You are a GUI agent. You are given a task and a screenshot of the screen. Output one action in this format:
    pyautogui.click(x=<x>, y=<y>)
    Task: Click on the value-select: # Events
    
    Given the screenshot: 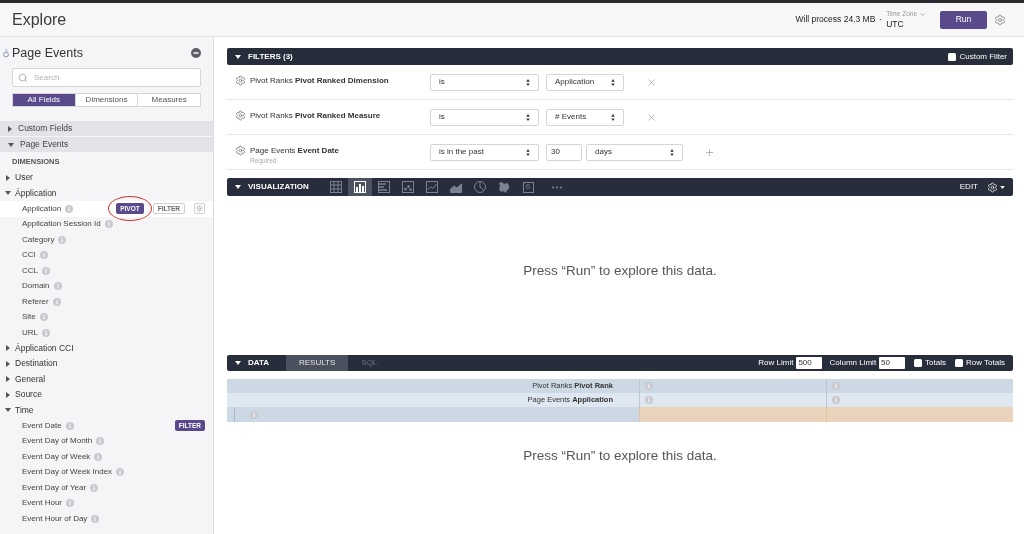 What is the action you would take?
    pyautogui.click(x=585, y=117)
    